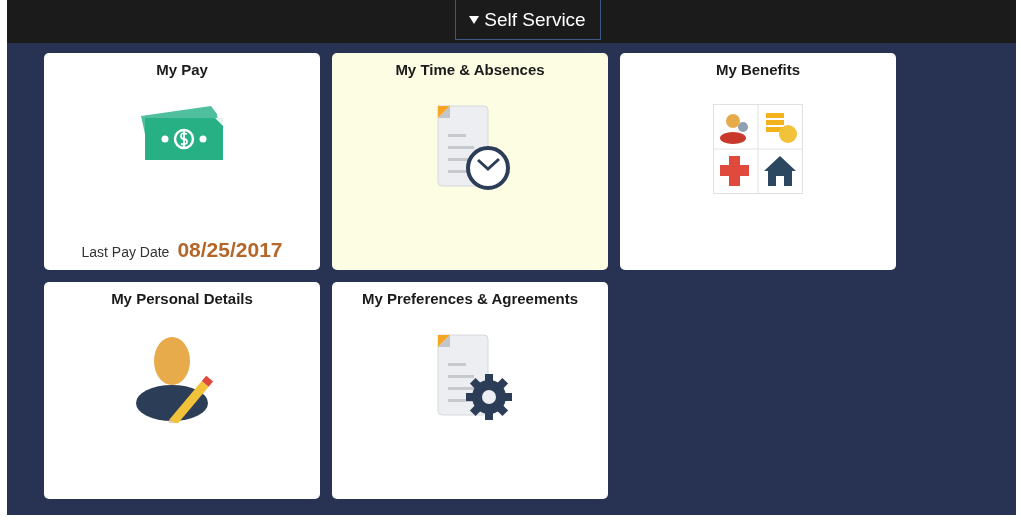 The image size is (1021, 521). I want to click on tile: My Benefits, so click(758, 161).